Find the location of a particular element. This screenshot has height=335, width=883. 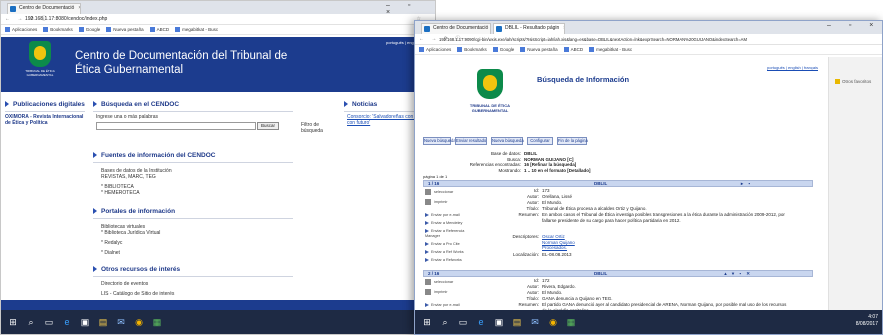

tab-resultados: DBLIL - Resultado págin× is located at coordinates (529, 28).